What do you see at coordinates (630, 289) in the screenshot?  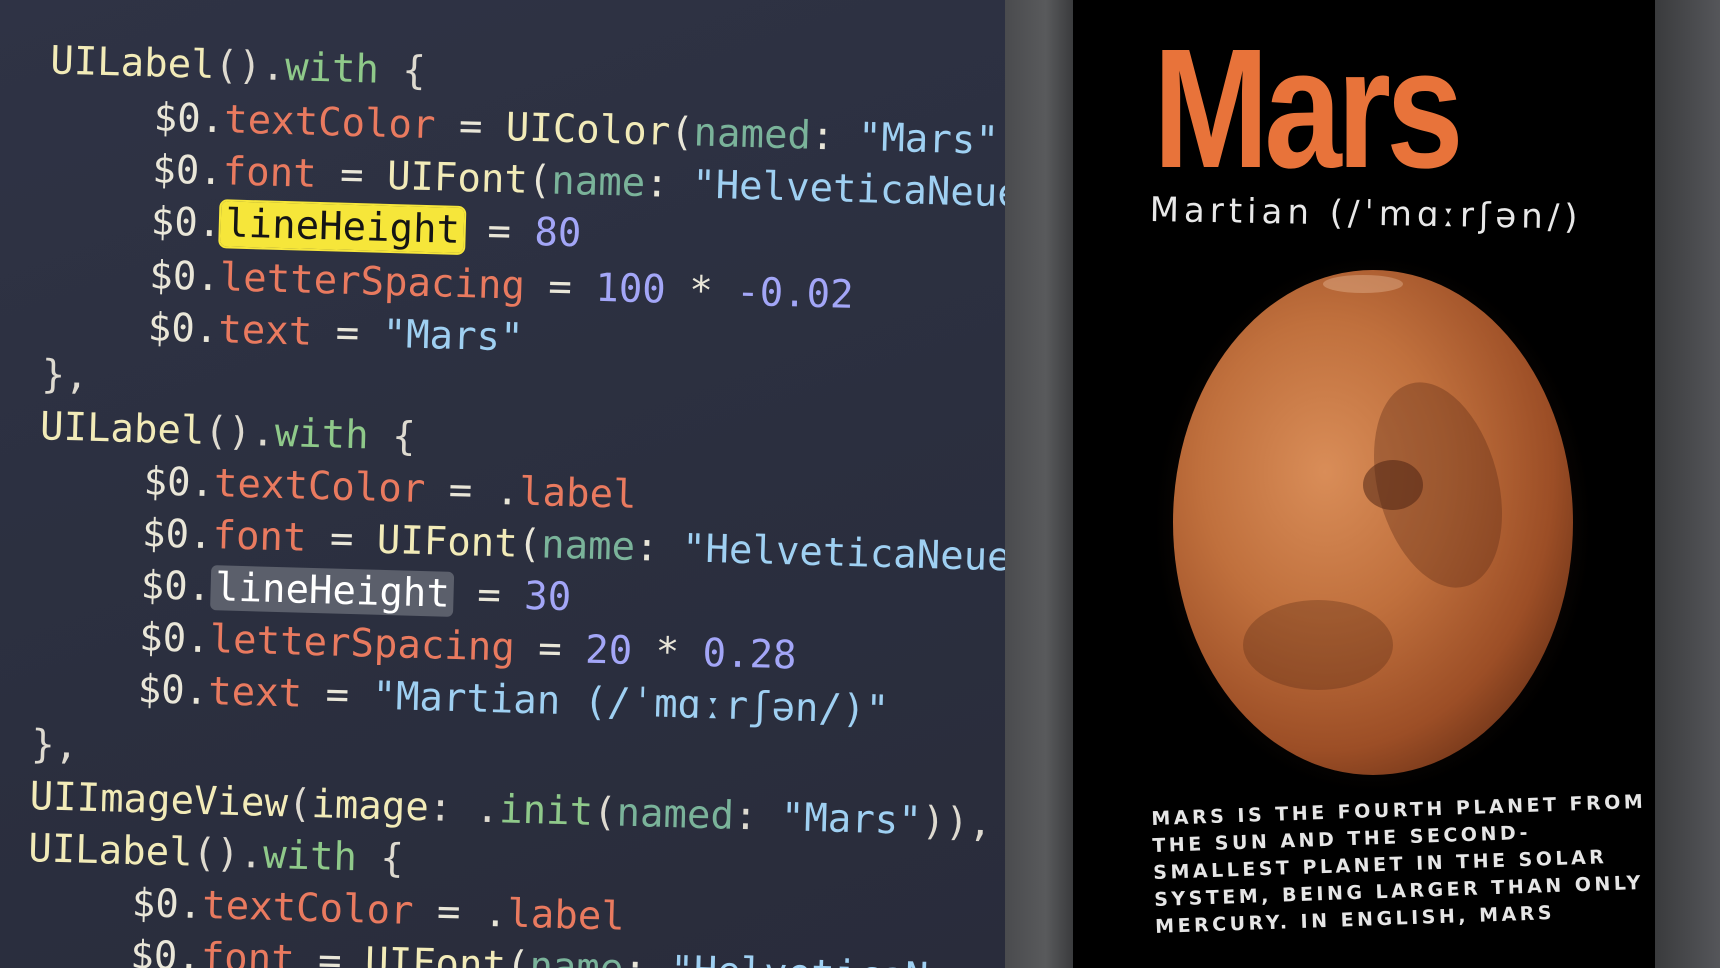 I see `token-number: 100` at bounding box center [630, 289].